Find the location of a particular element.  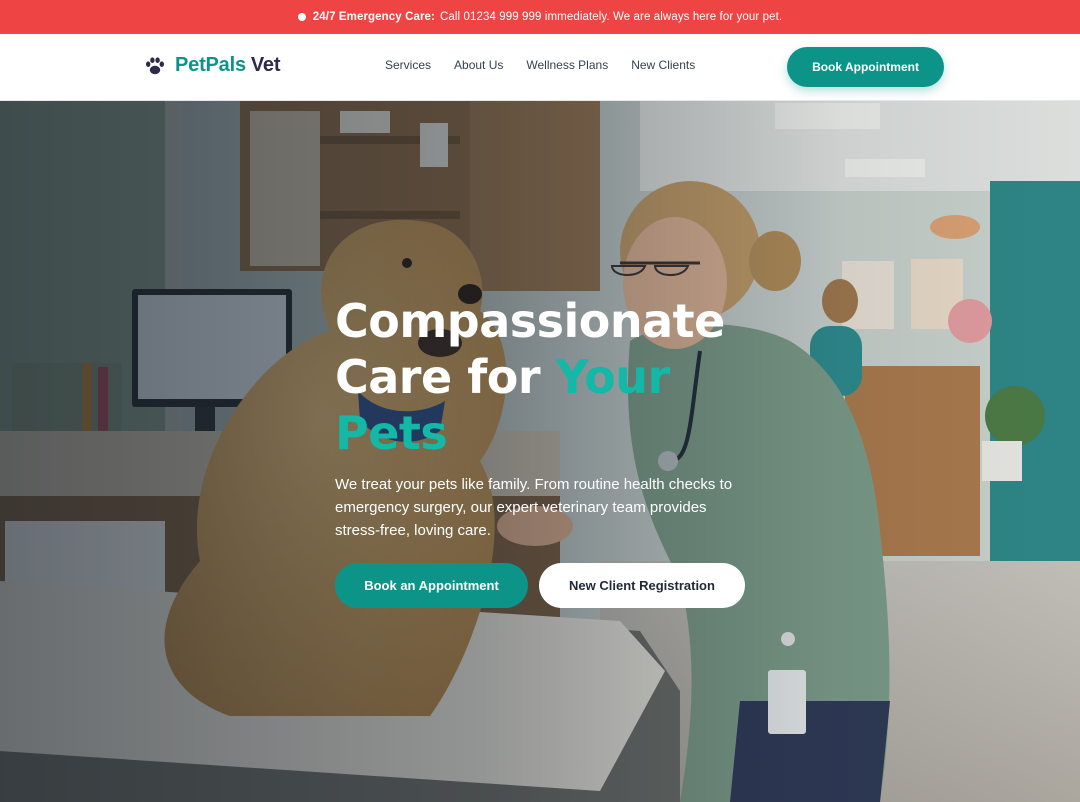

nav-link-wellness-plans: Wellness Plans is located at coordinates (567, 65).